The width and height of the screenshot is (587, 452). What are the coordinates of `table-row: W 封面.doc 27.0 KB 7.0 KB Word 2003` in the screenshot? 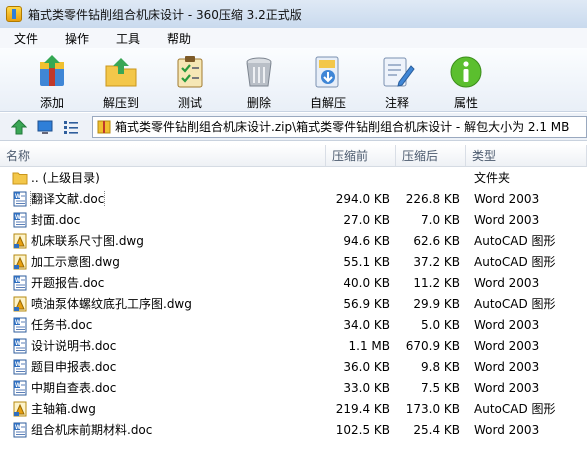 It's located at (293, 219).